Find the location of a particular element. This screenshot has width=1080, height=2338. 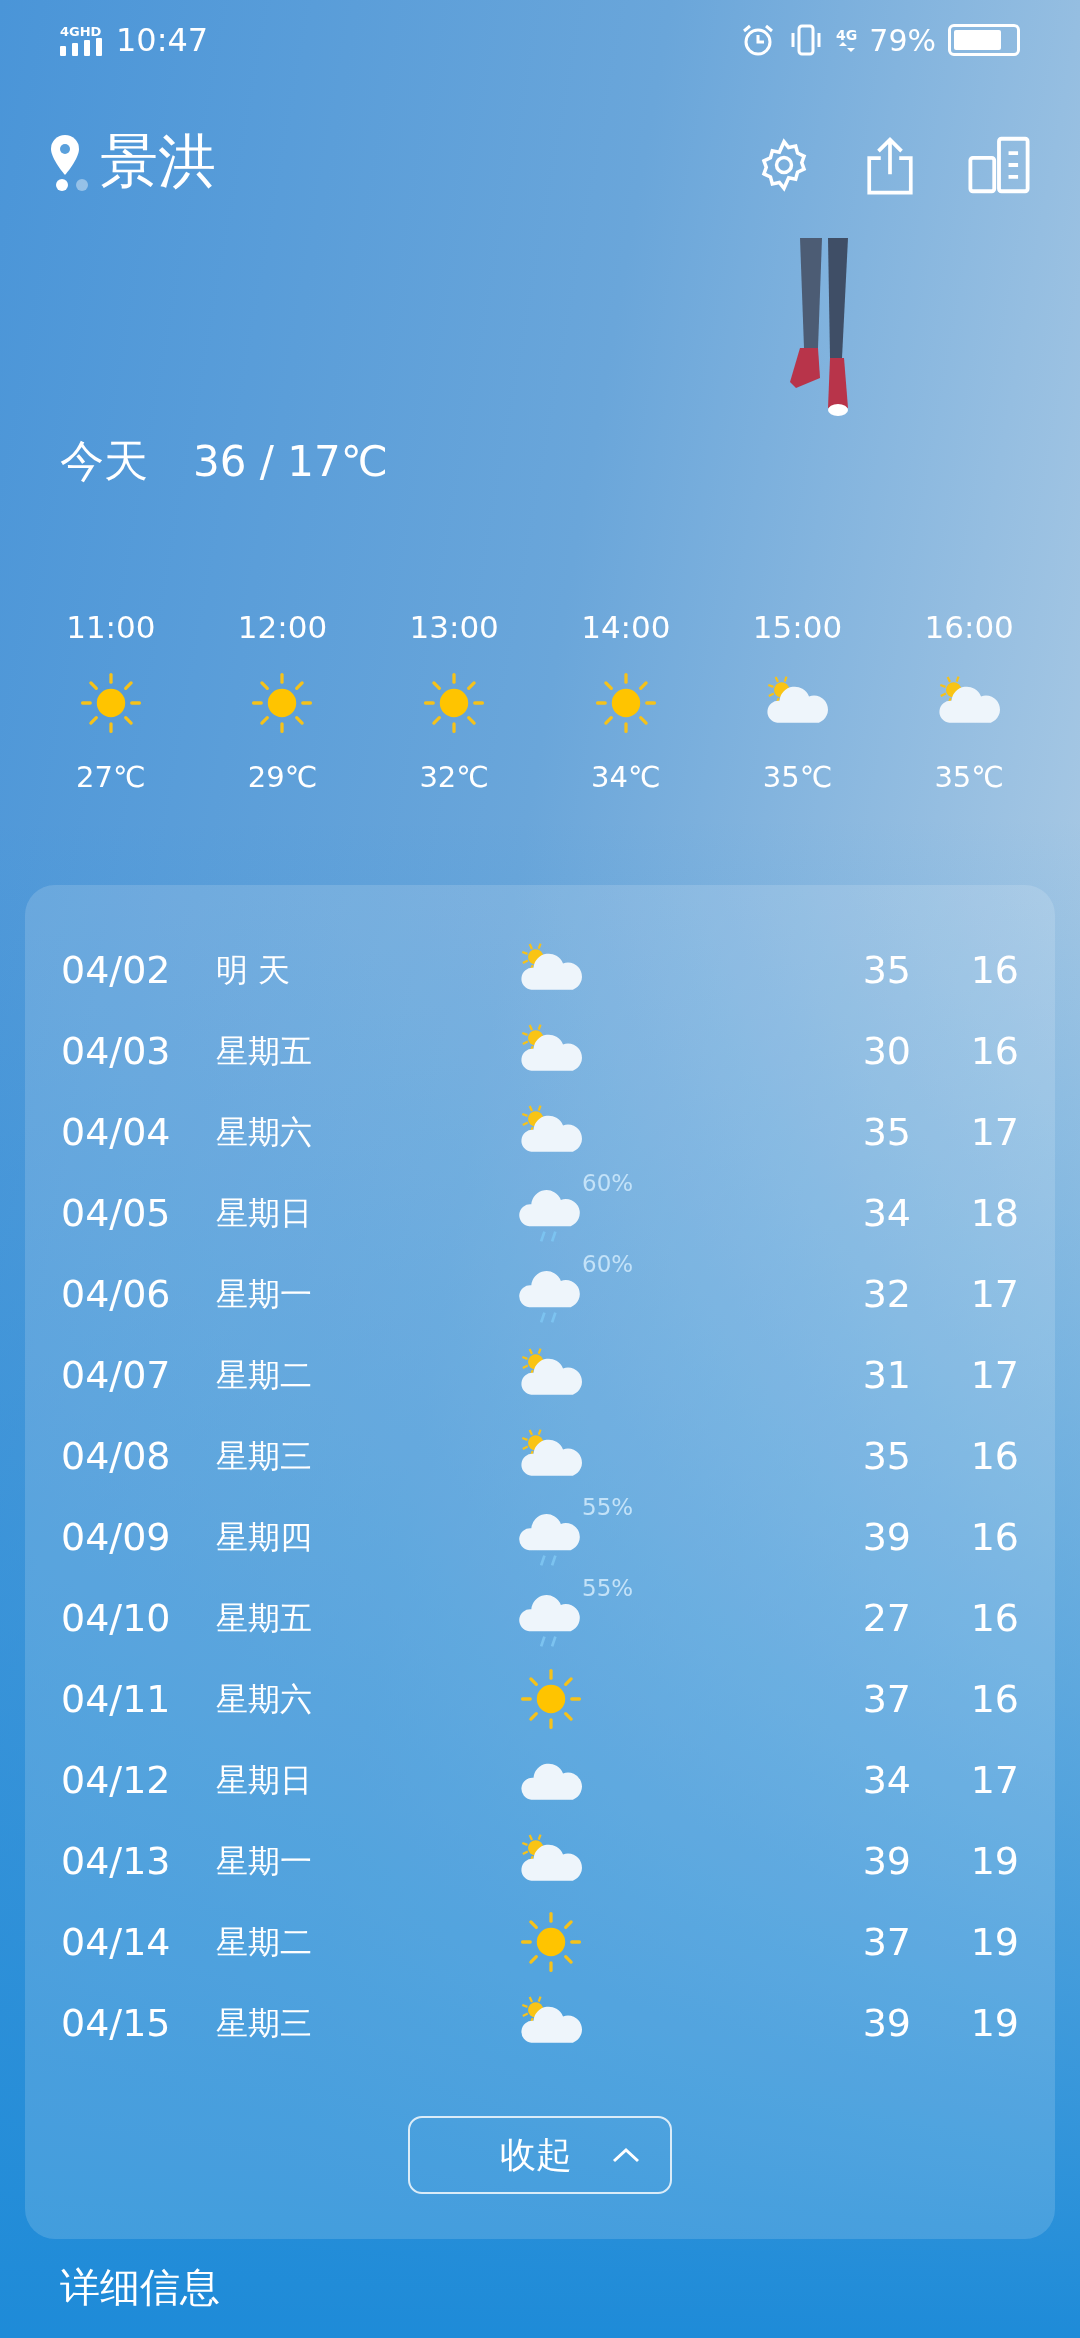

forecast-date: 04/02 is located at coordinates (116, 970).